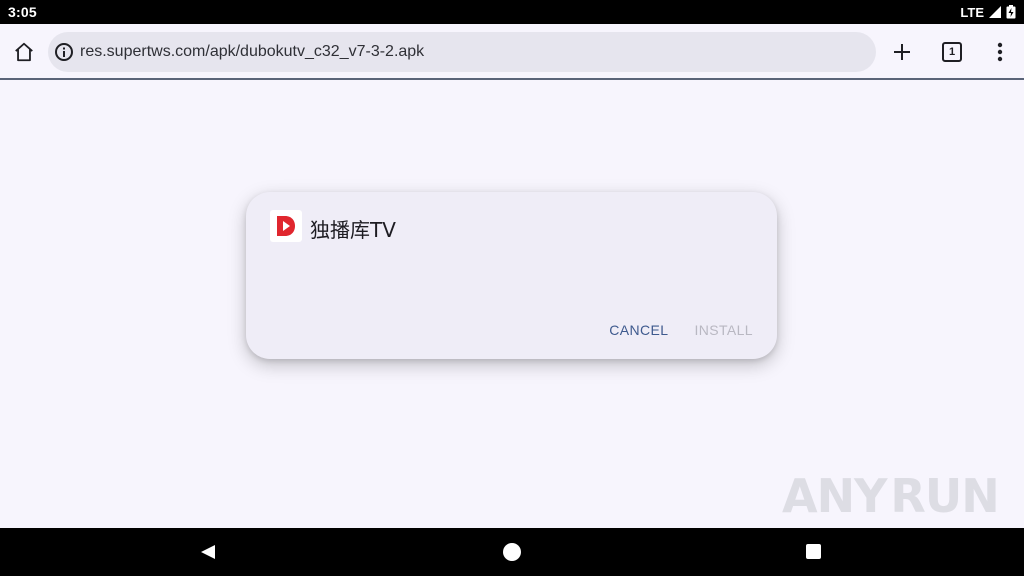  I want to click on watermark-text-left: ANY, so click(834, 496).